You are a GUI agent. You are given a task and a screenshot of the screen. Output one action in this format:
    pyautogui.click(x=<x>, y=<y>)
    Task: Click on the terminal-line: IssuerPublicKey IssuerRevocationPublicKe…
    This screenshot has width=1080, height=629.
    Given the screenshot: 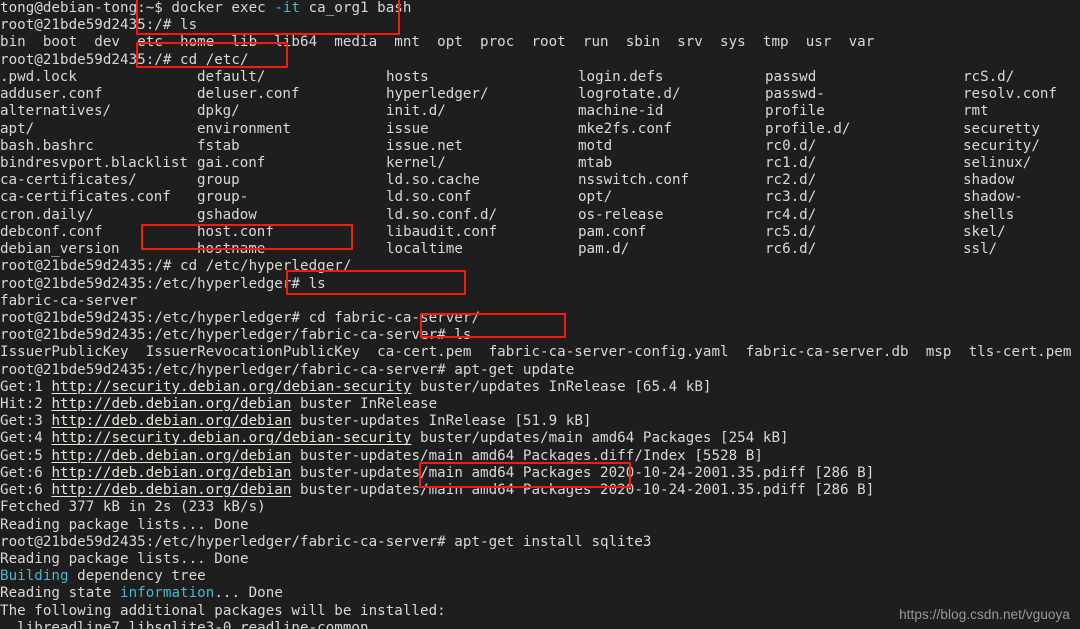 What is the action you would take?
    pyautogui.click(x=536, y=352)
    